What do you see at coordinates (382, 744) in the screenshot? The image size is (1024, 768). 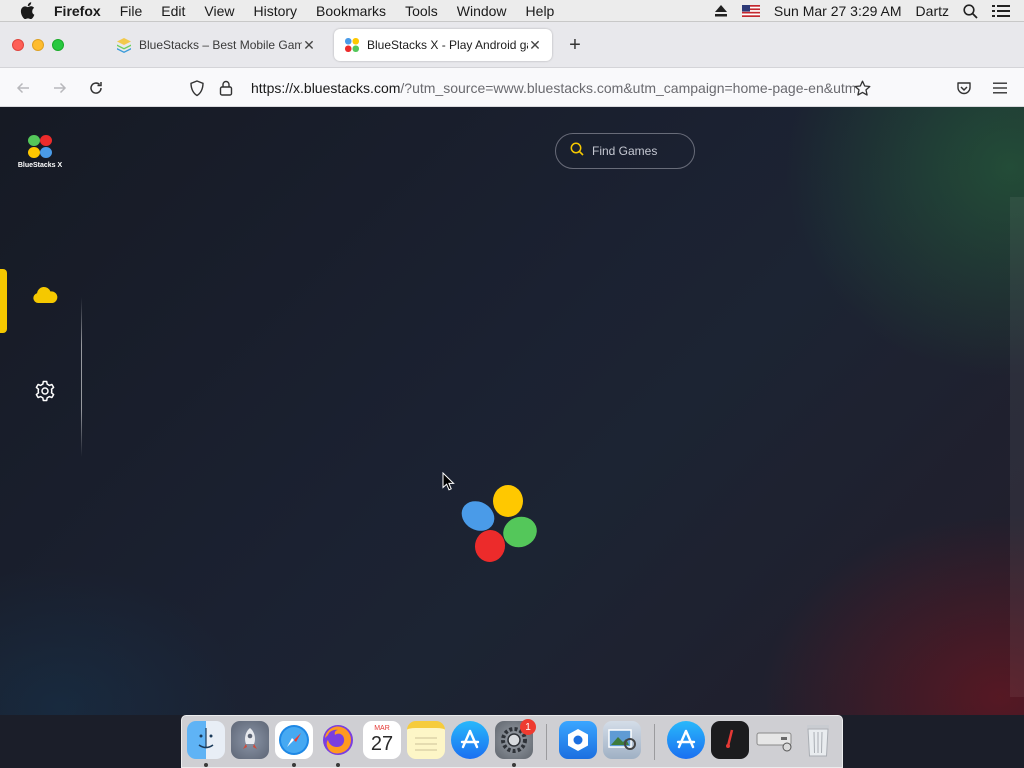 I see `calendar-day: 27` at bounding box center [382, 744].